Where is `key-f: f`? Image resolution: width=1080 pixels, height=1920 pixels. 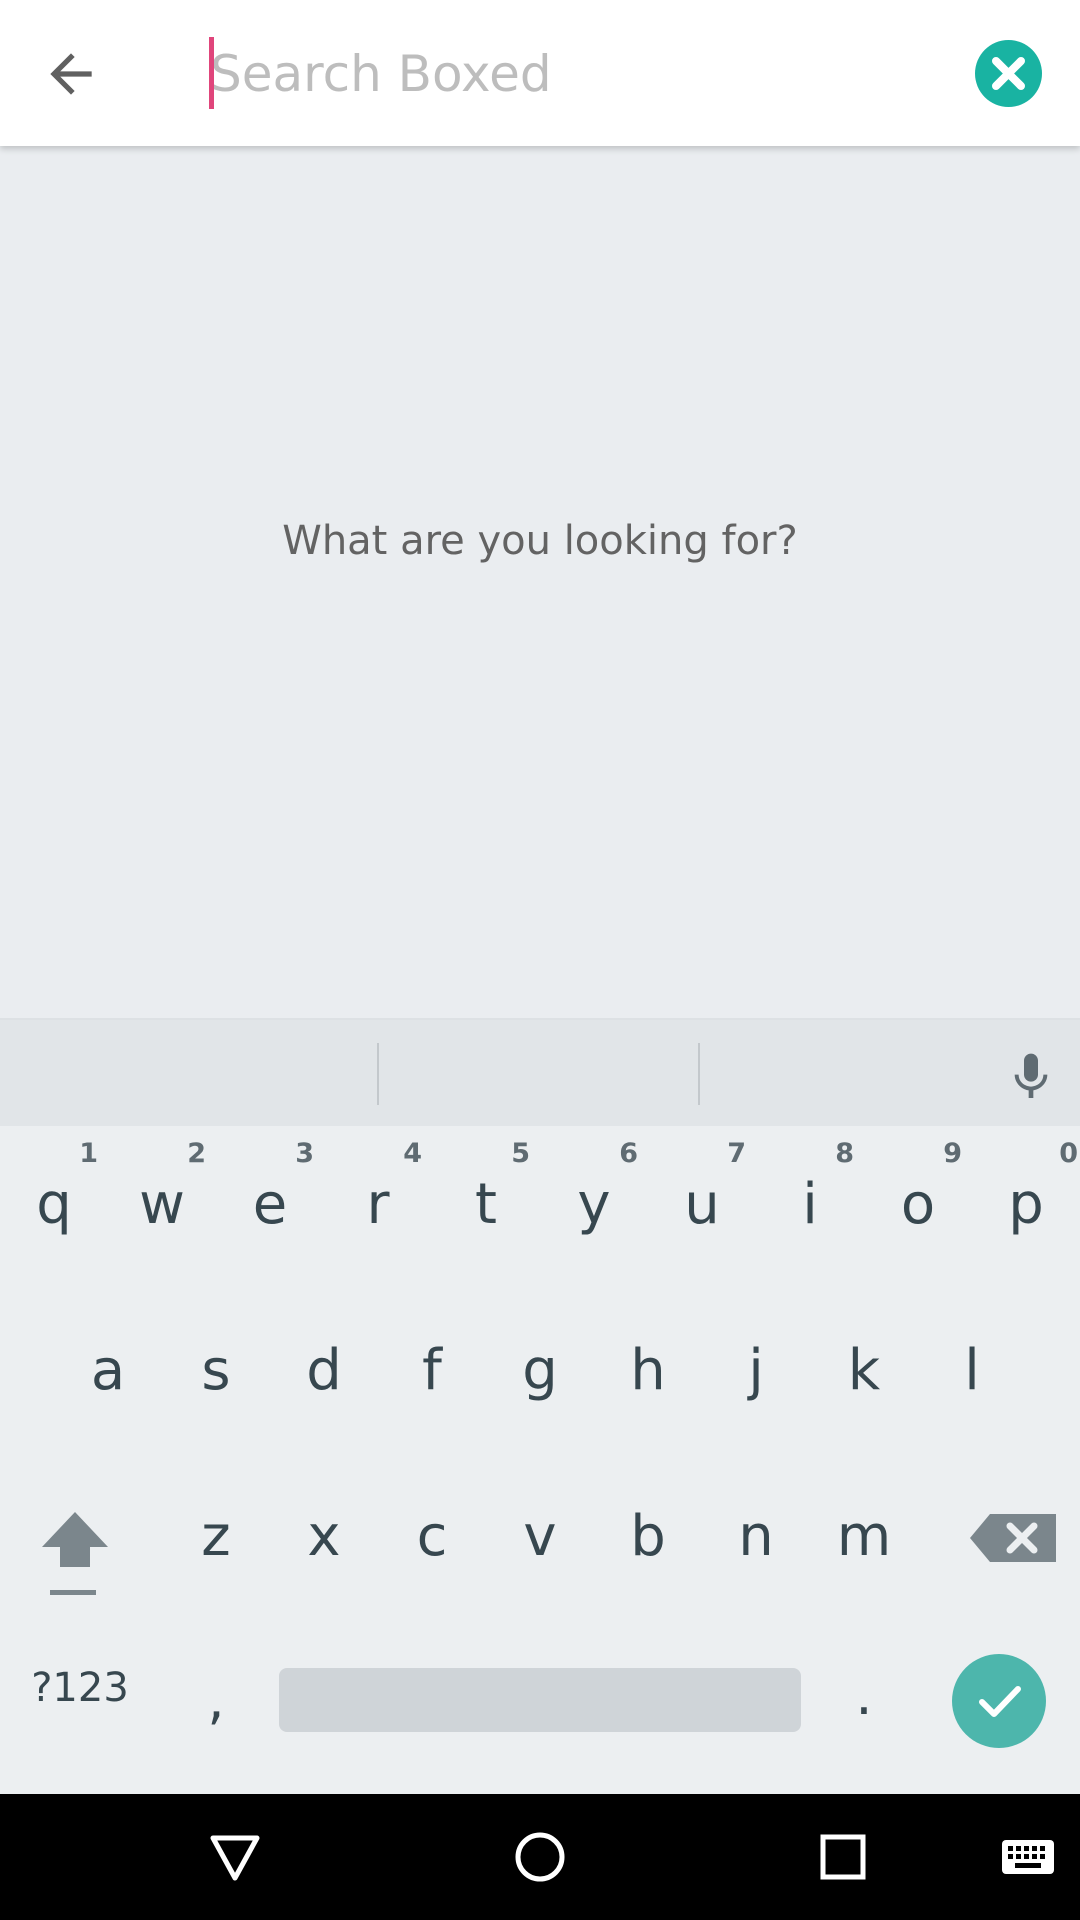 key-f: f is located at coordinates (432, 1370).